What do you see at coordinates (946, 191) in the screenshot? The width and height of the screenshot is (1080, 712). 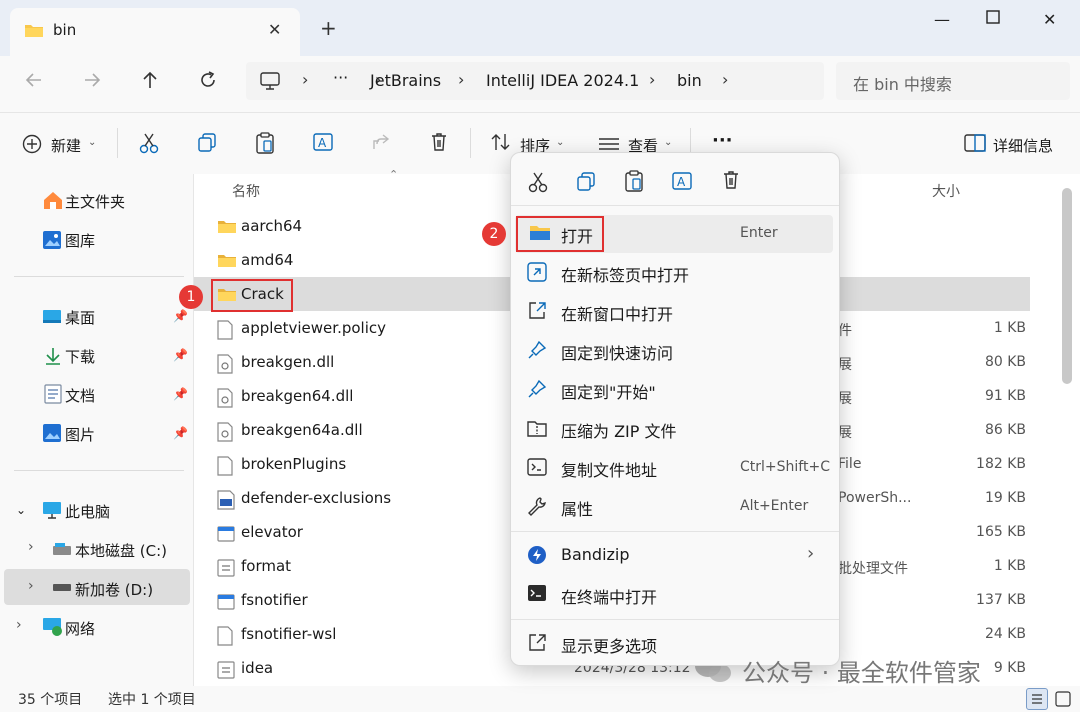 I see `column-header-size: 大小` at bounding box center [946, 191].